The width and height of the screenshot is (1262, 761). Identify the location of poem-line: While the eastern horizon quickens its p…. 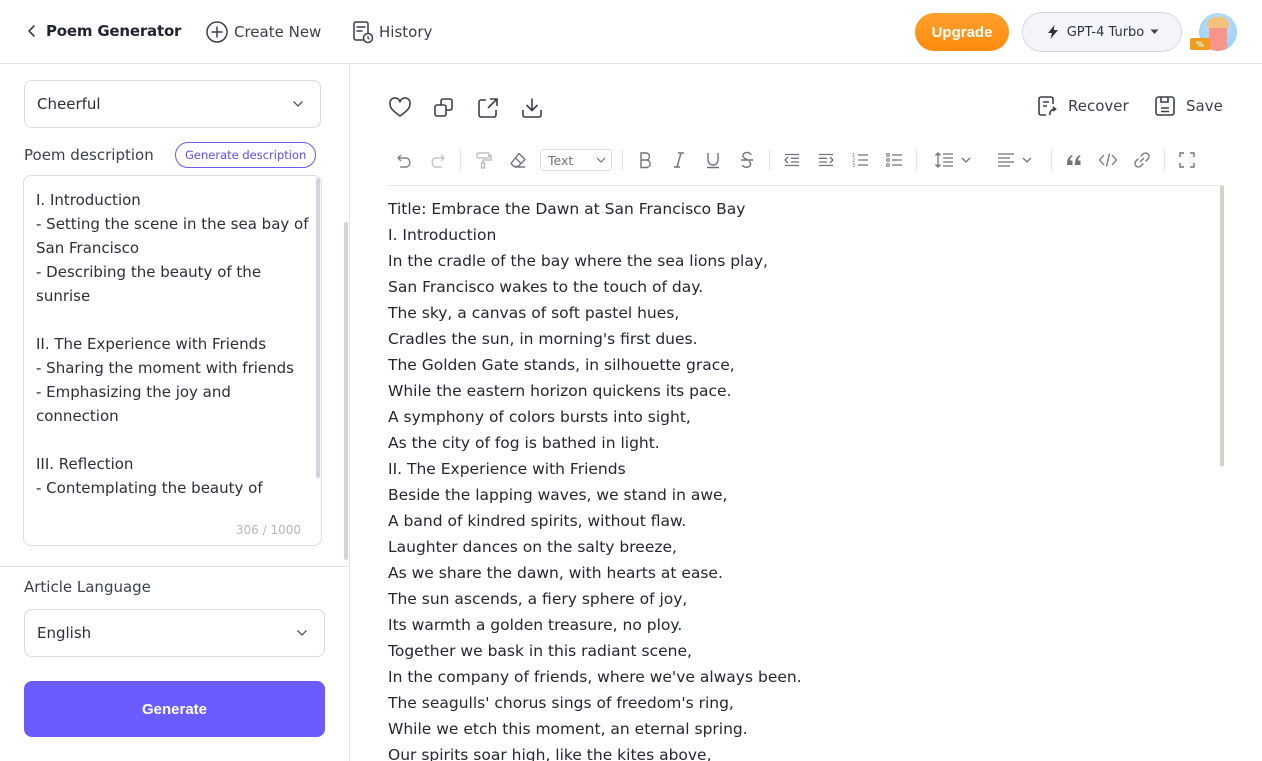
(560, 391).